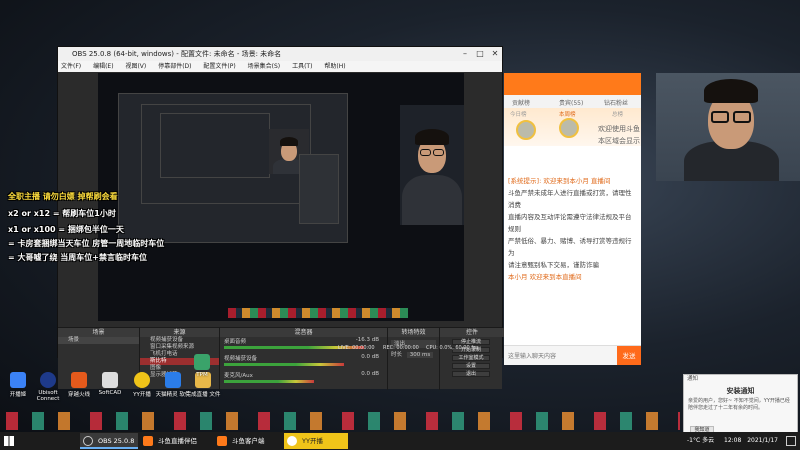 The width and height of the screenshot is (800, 450). I want to click on tab-vip: 贵宾(55), so click(571, 102).